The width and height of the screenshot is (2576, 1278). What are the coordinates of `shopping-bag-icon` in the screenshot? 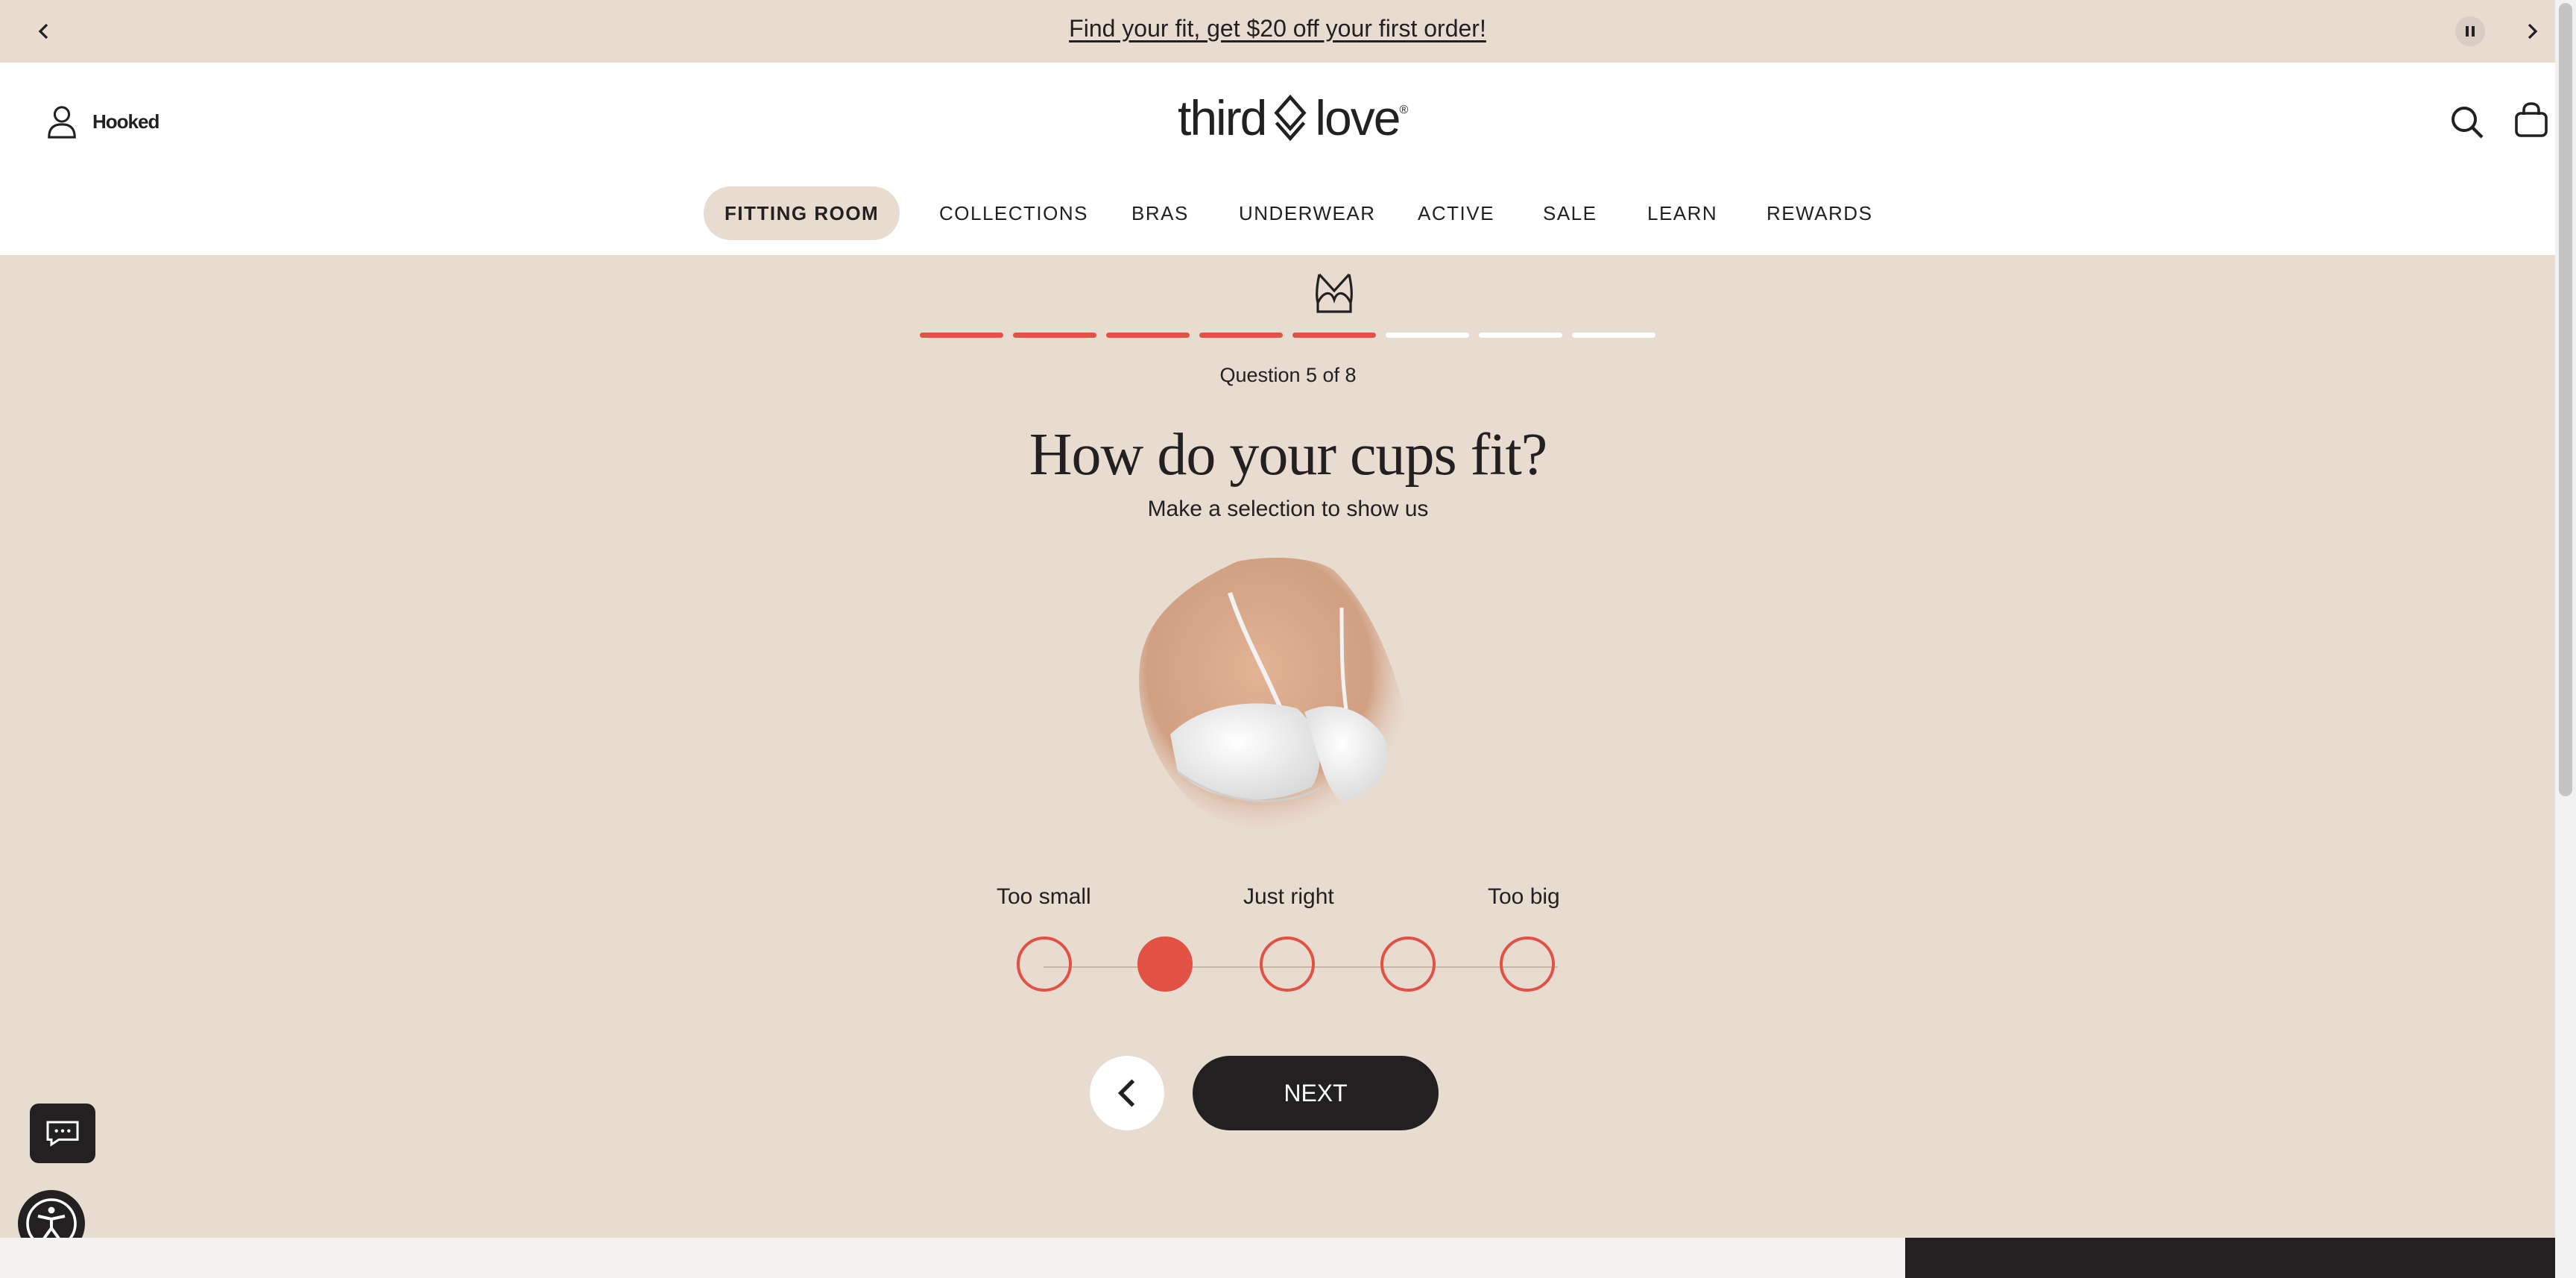 It's located at (2531, 120).